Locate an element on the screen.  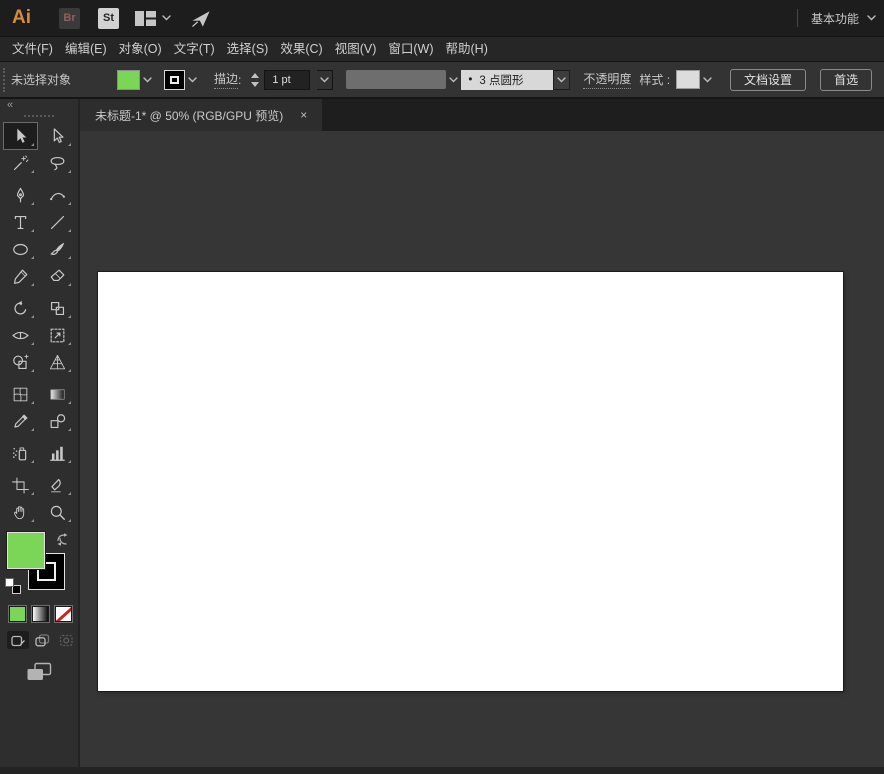
direct-selection-tool is located at coordinates (57, 136).